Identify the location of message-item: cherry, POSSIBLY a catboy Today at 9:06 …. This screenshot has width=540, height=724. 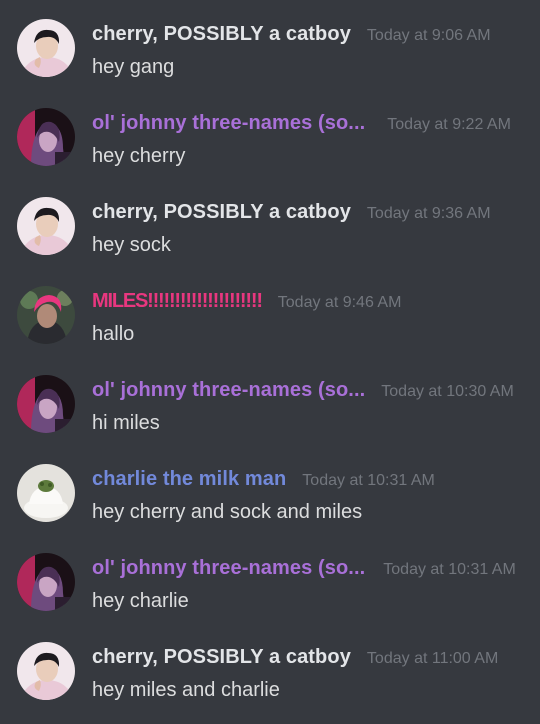
(270, 59).